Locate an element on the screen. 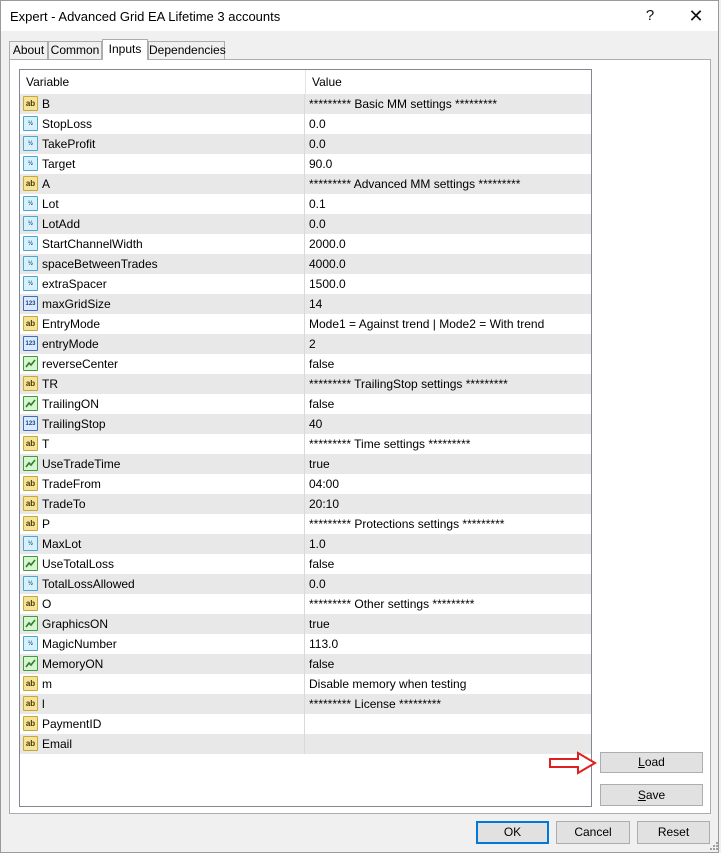 The image size is (721, 853). table-row: GraphicsON true is located at coordinates (305, 624).